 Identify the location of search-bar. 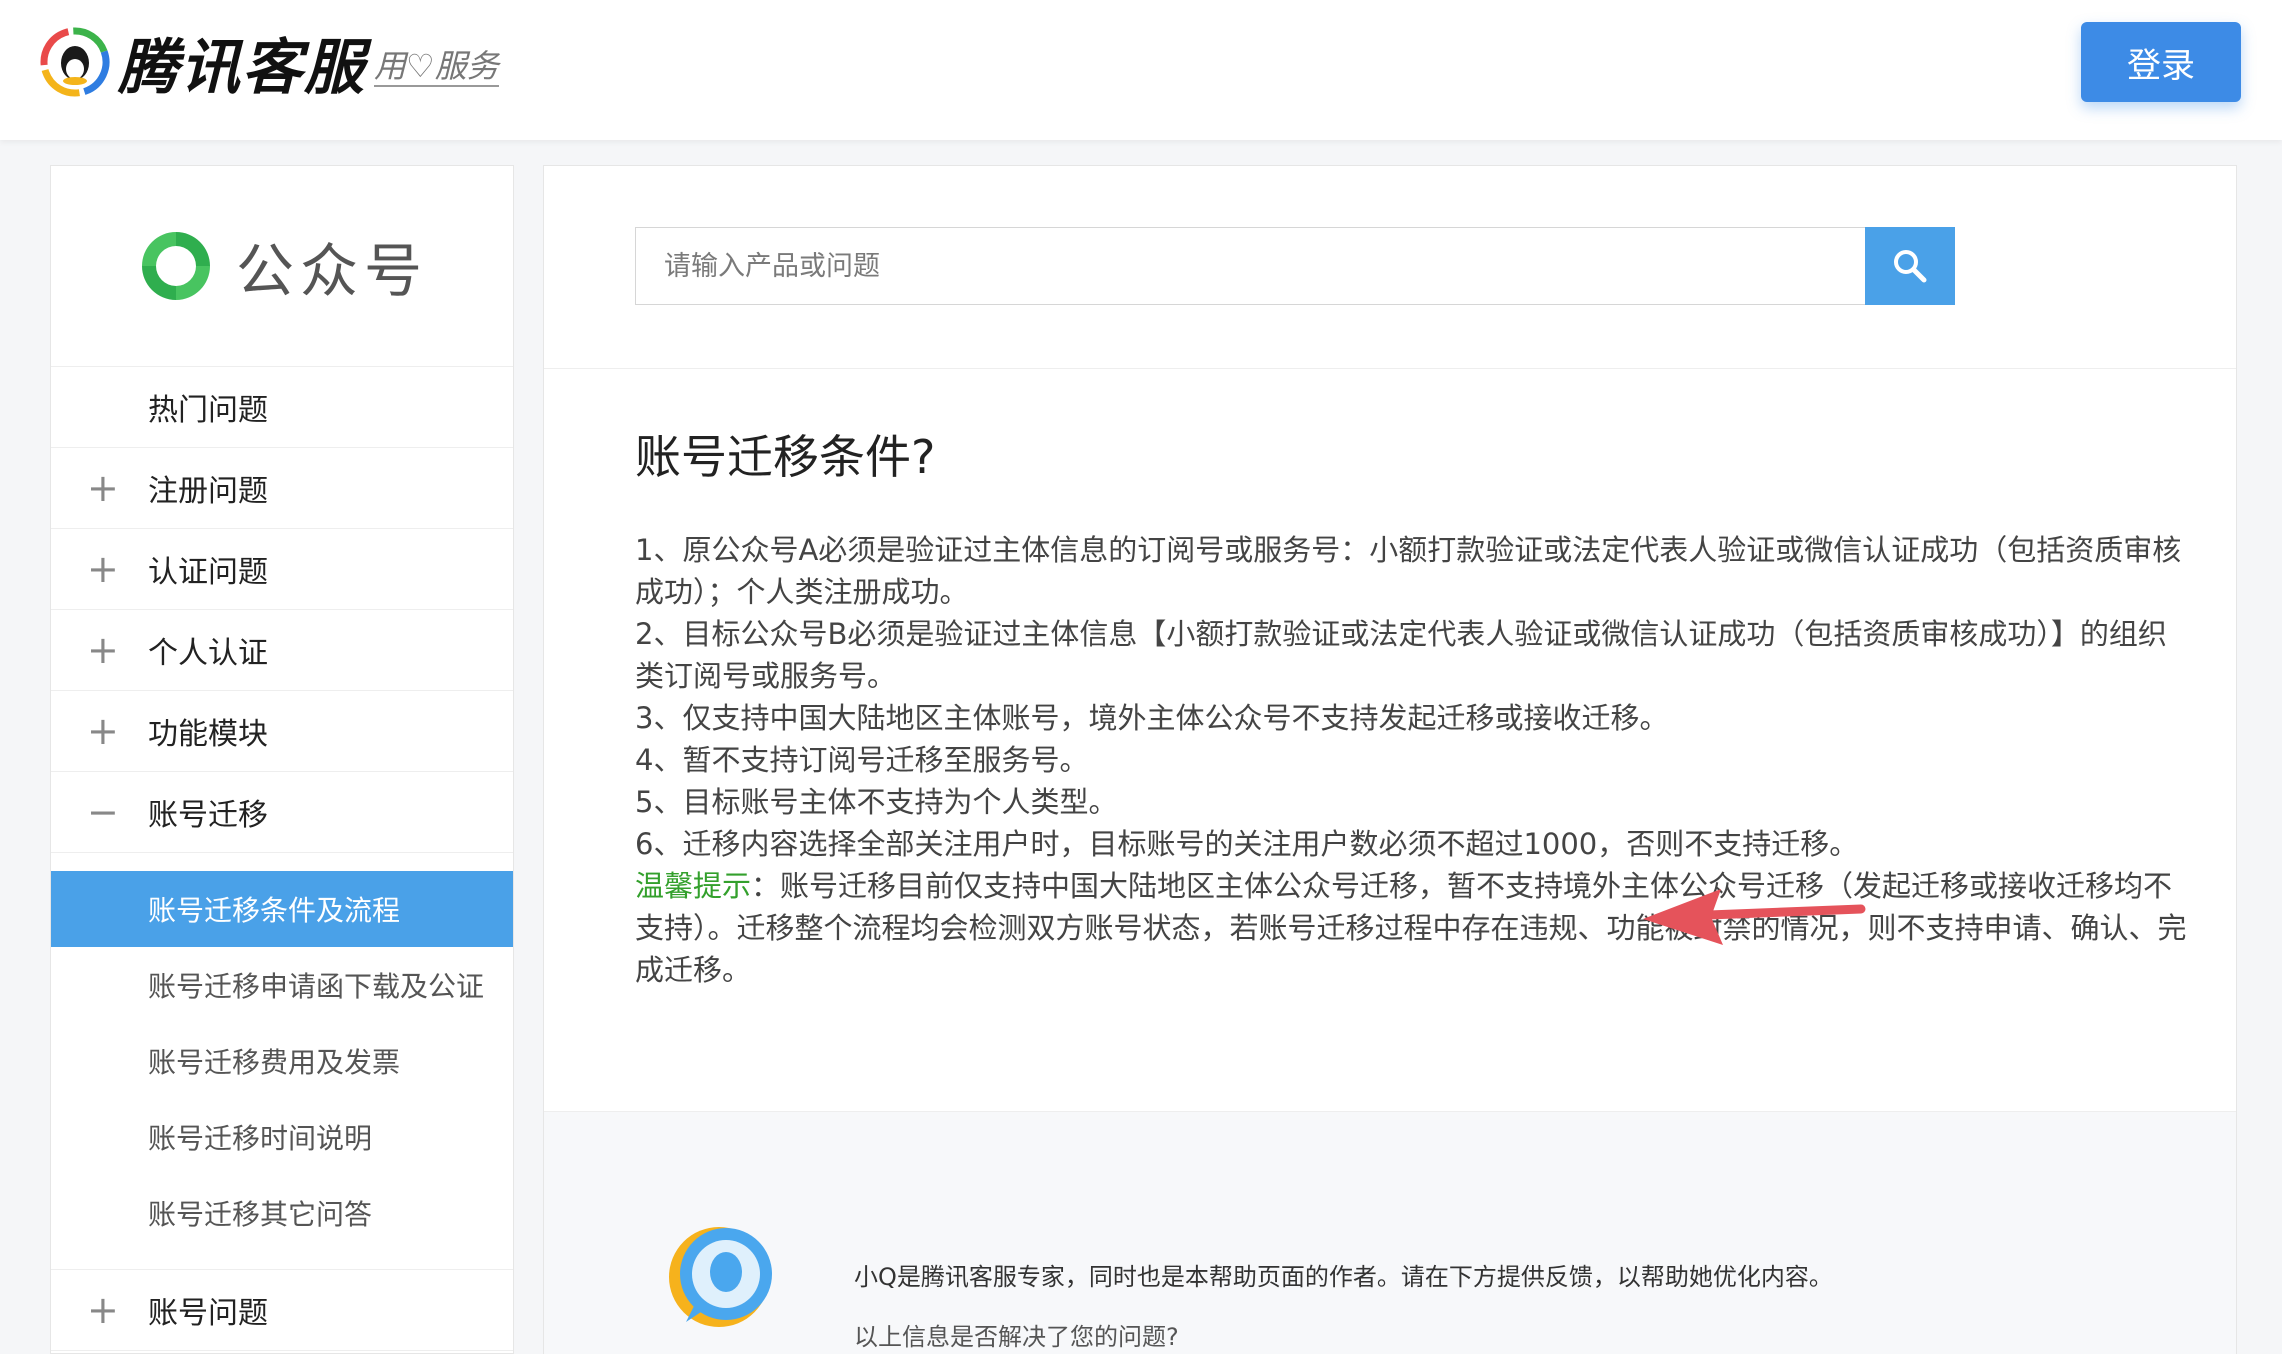
(1390, 267).